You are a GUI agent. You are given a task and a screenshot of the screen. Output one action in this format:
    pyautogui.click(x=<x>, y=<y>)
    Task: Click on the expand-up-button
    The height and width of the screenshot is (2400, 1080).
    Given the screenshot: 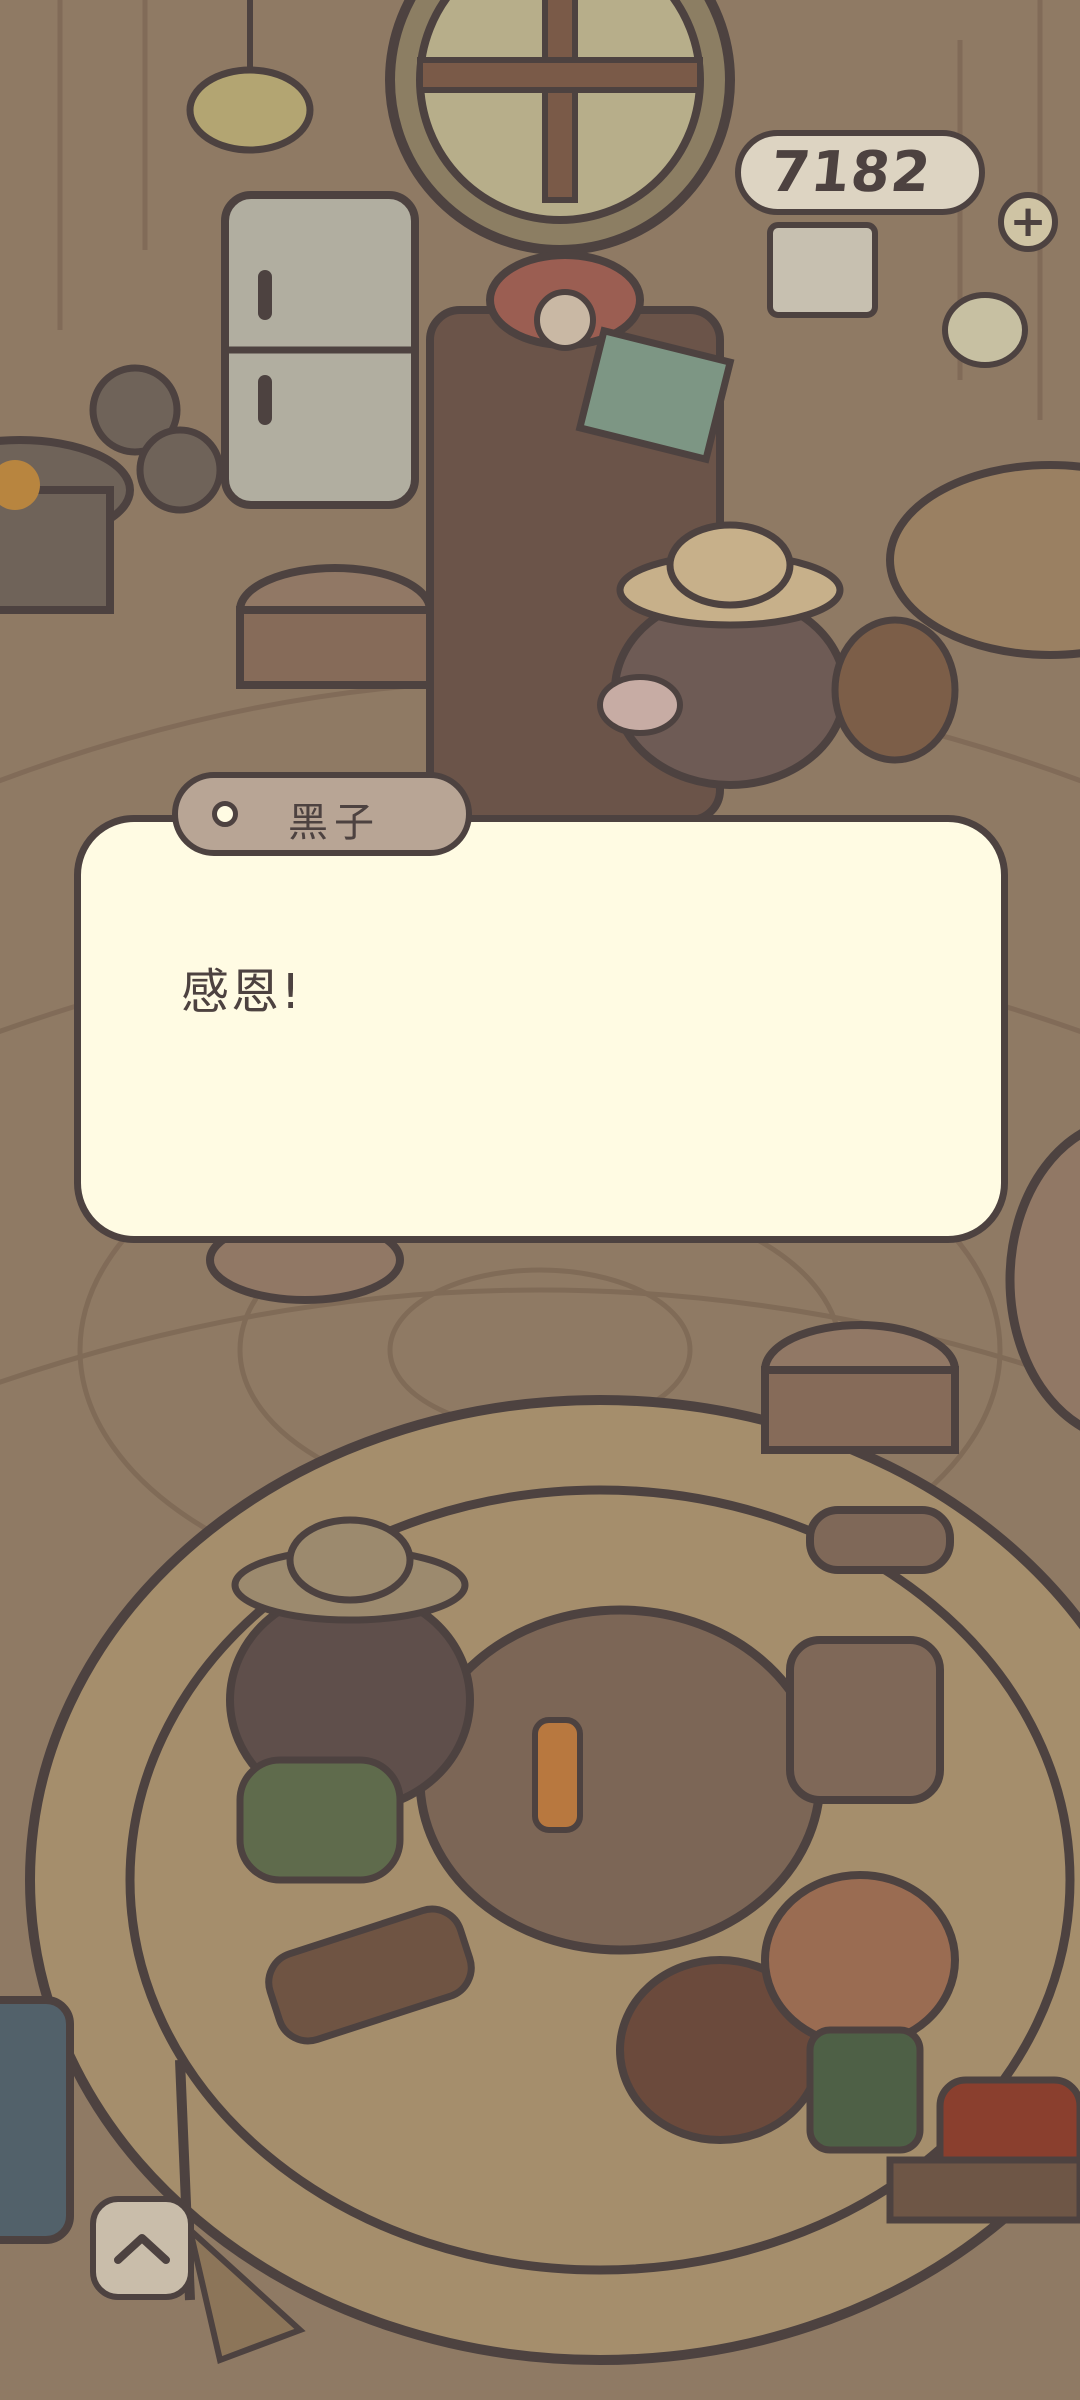 What is the action you would take?
    pyautogui.click(x=142, y=2248)
    